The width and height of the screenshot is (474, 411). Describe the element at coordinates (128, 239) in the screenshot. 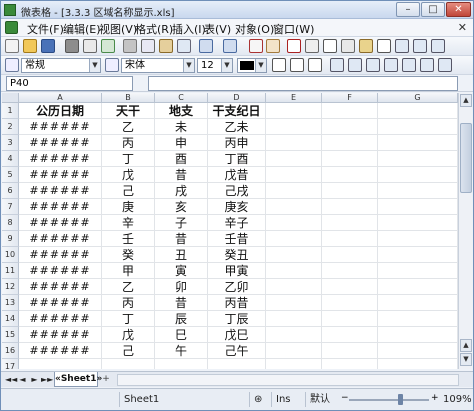

I see `cell: 壬` at that location.